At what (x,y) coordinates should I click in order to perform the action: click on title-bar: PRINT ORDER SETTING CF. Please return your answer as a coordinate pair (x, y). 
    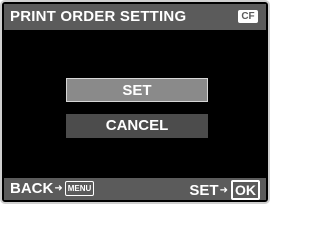
    Looking at the image, I should click on (135, 17).